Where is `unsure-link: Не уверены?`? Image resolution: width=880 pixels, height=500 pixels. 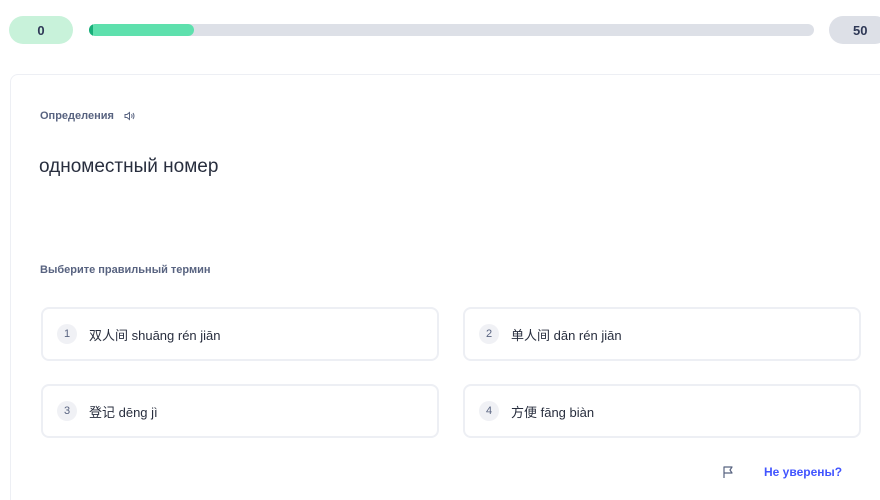 unsure-link: Не уверены? is located at coordinates (803, 472).